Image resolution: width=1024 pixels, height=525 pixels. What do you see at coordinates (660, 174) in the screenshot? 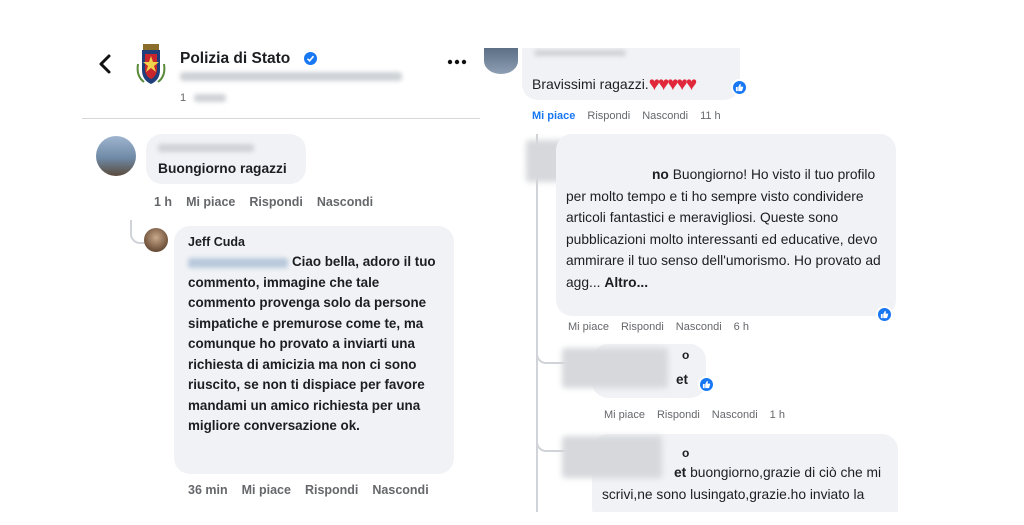
I see `reply1-name-fragment: no` at bounding box center [660, 174].